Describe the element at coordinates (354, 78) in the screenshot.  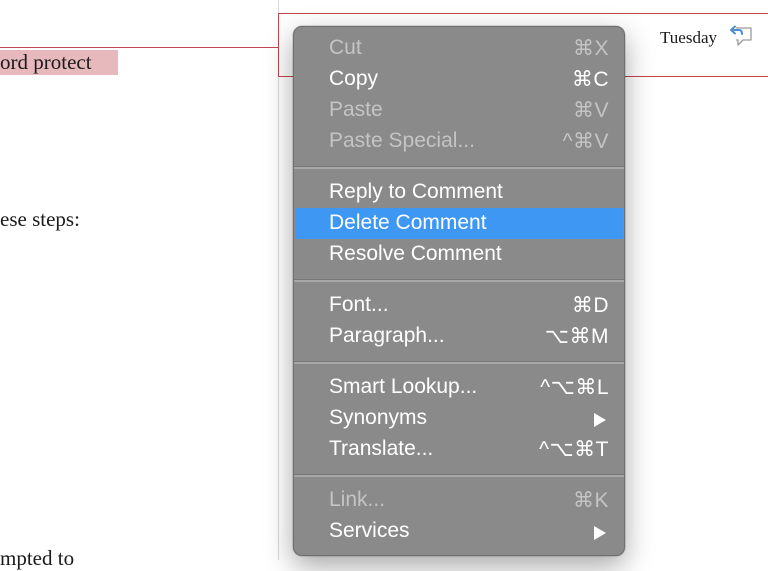
I see `menu-item-label: Copy` at that location.